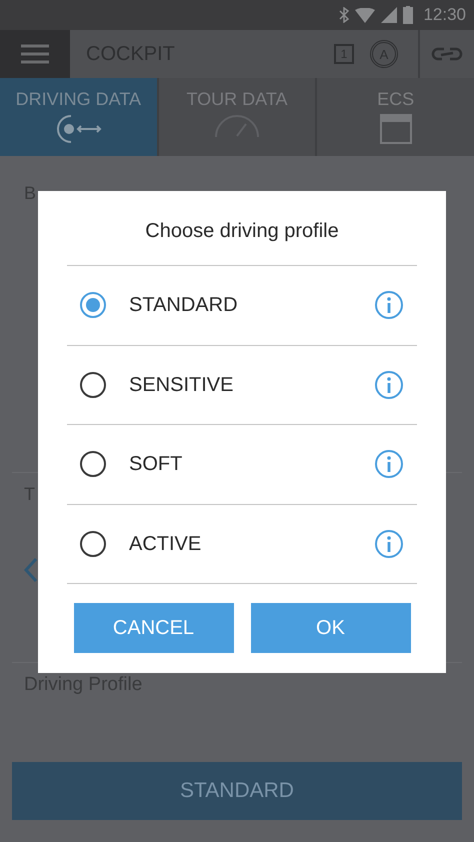 The width and height of the screenshot is (474, 842). Describe the element at coordinates (237, 791) in the screenshot. I see `profile-button: STANDARD` at that location.